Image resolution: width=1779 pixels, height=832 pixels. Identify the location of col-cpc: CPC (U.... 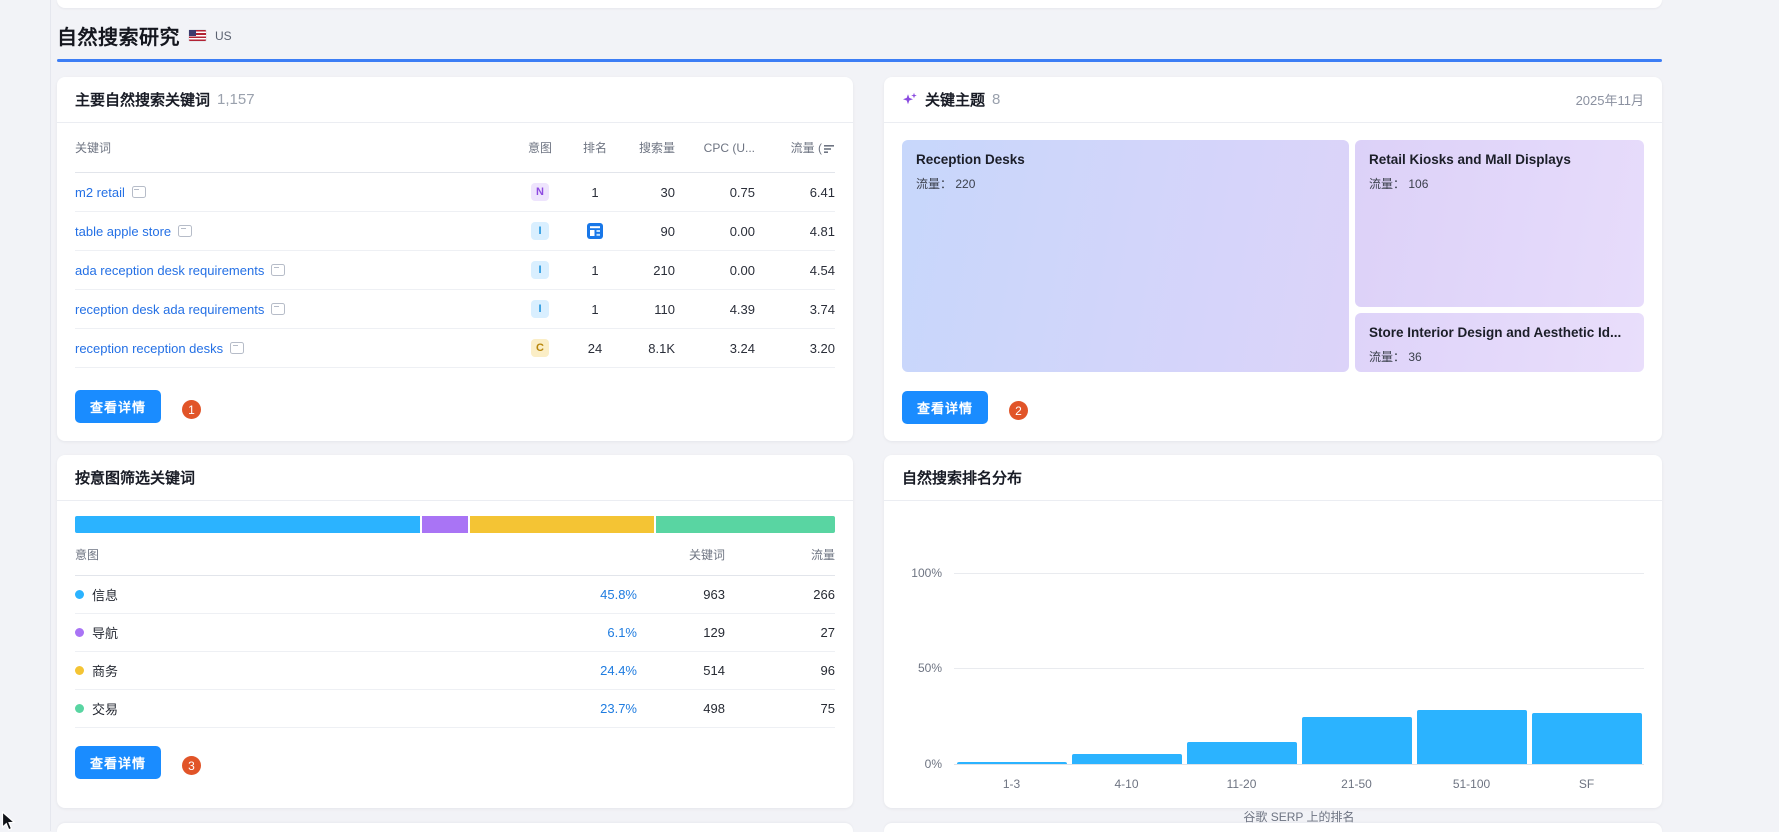
(715, 148).